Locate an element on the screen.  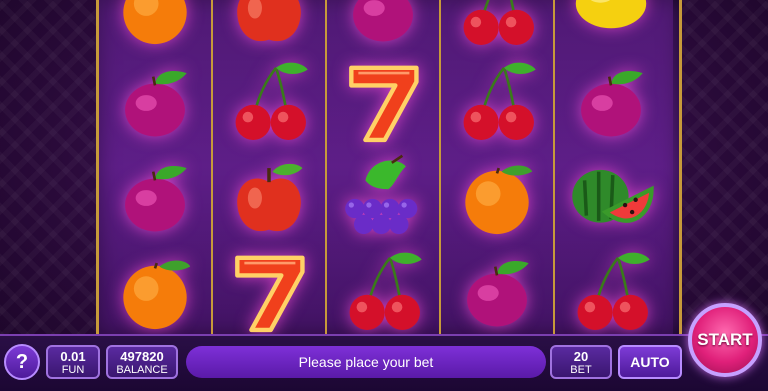
help-button: ? is located at coordinates (22, 362).